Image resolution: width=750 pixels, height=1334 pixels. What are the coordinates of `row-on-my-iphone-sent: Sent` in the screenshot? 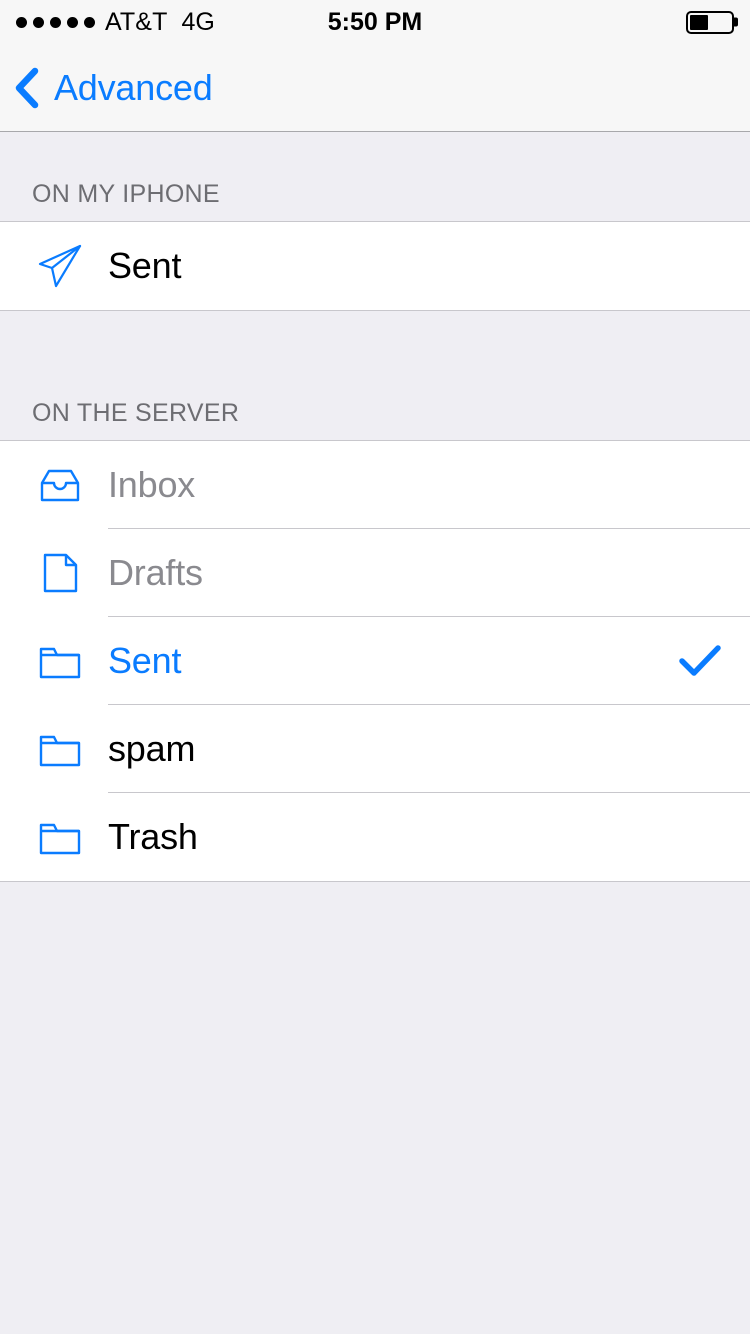 It's located at (375, 266).